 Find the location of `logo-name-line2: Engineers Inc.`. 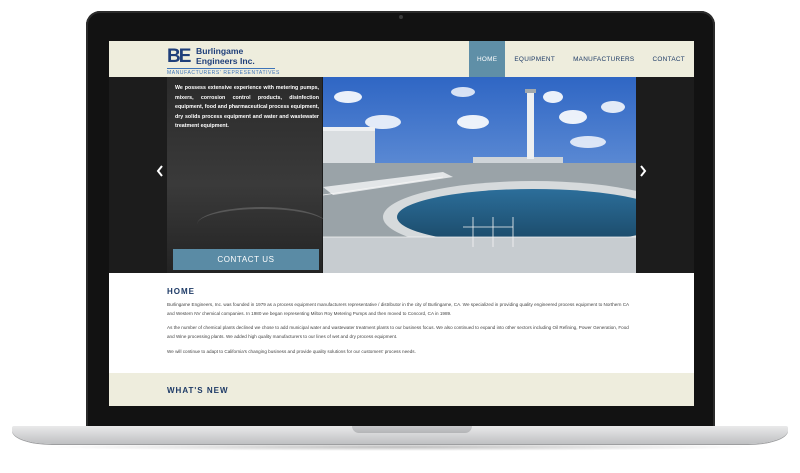

logo-name-line2: Engineers Inc. is located at coordinates (225, 60).